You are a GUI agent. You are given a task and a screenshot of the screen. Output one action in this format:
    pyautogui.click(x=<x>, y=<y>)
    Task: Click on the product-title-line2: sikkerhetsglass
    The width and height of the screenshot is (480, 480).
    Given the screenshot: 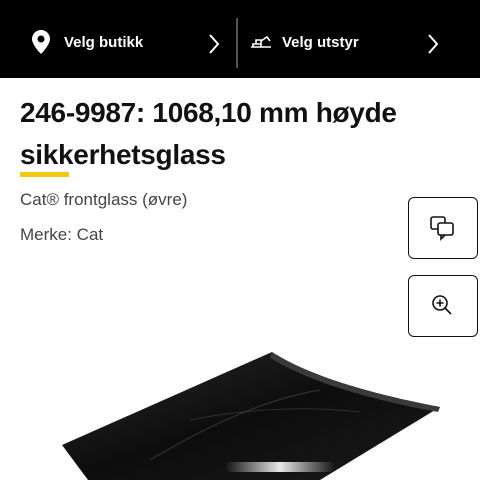 What is the action you would take?
    pyautogui.click(x=123, y=154)
    